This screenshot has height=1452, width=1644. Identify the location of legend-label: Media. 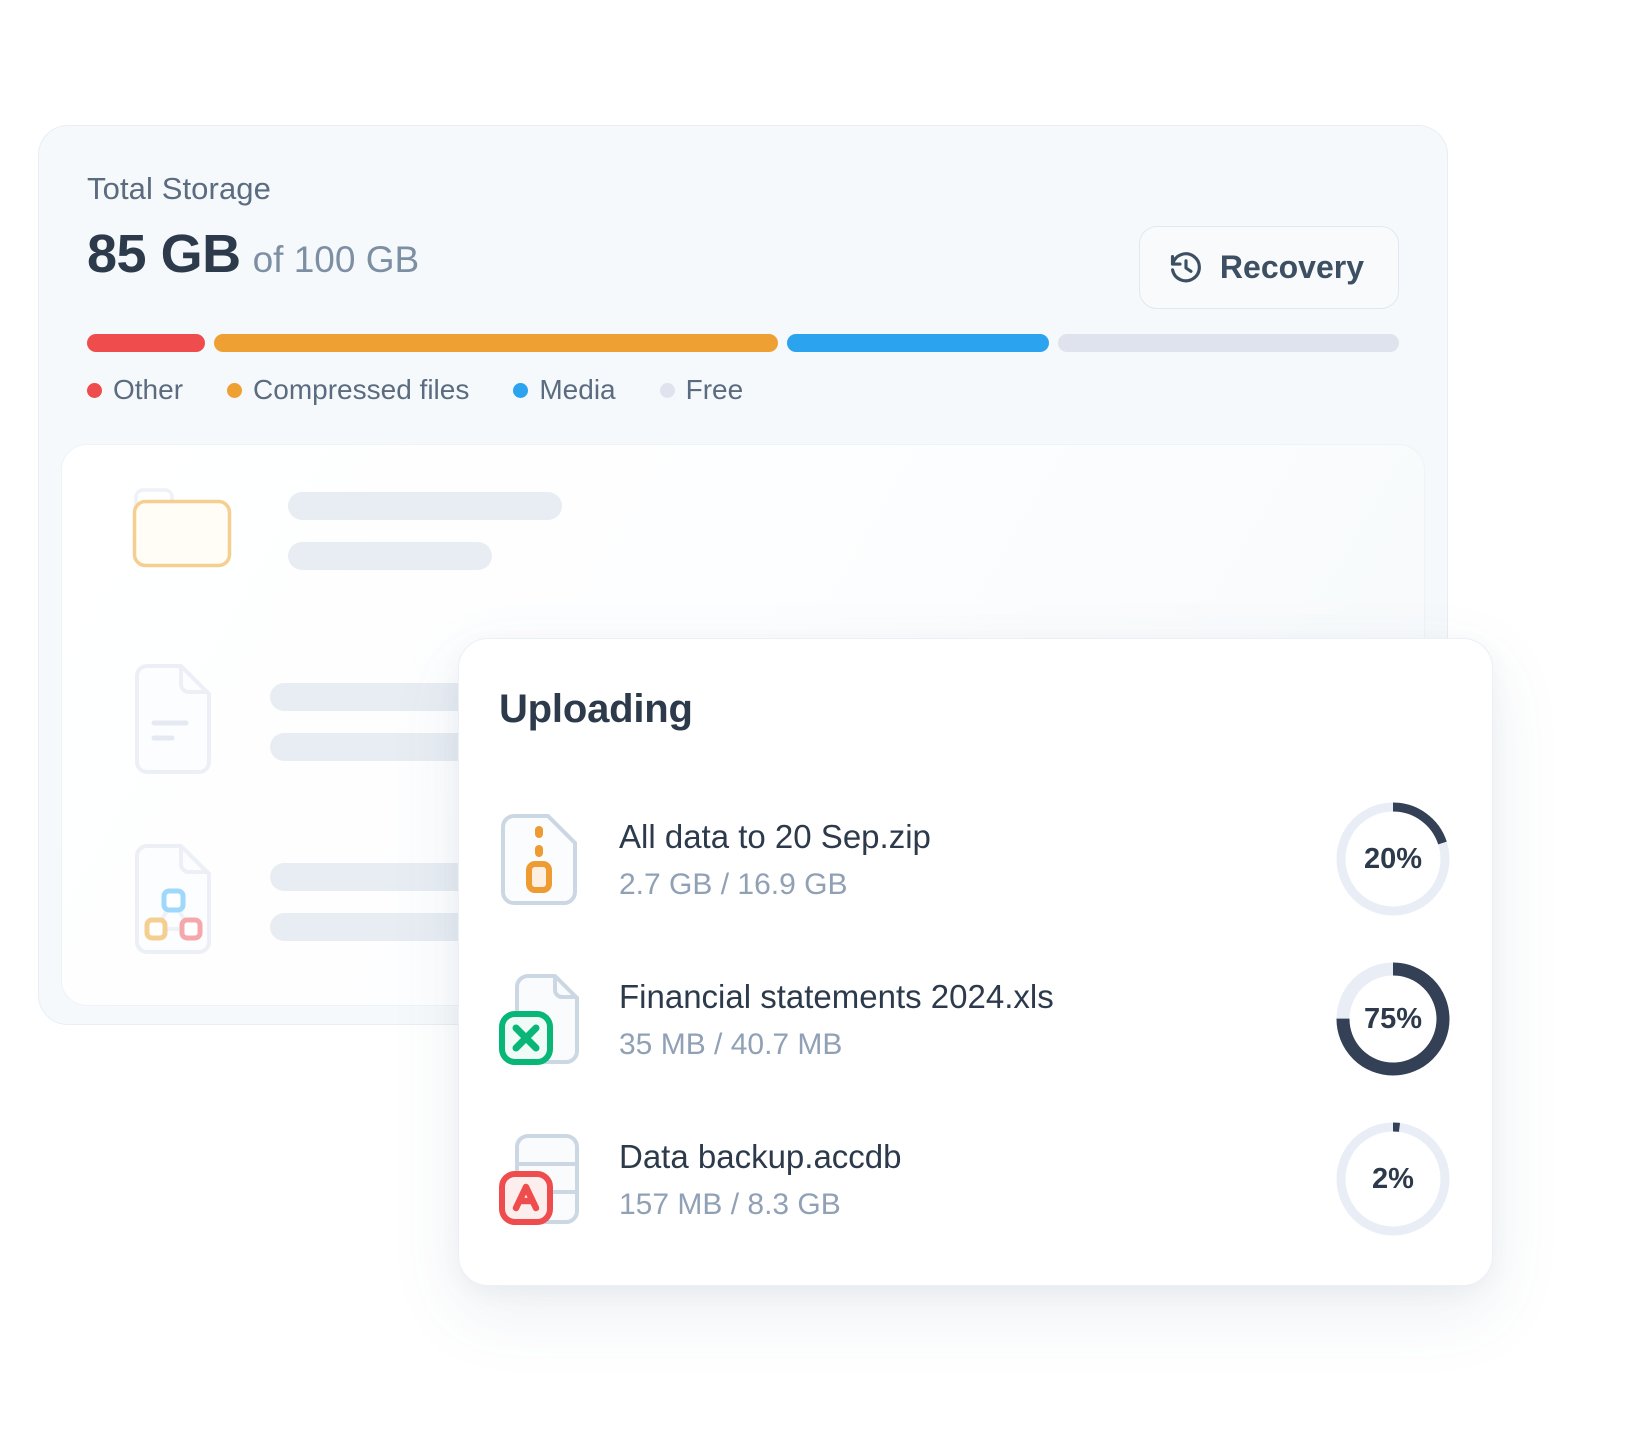
(577, 389).